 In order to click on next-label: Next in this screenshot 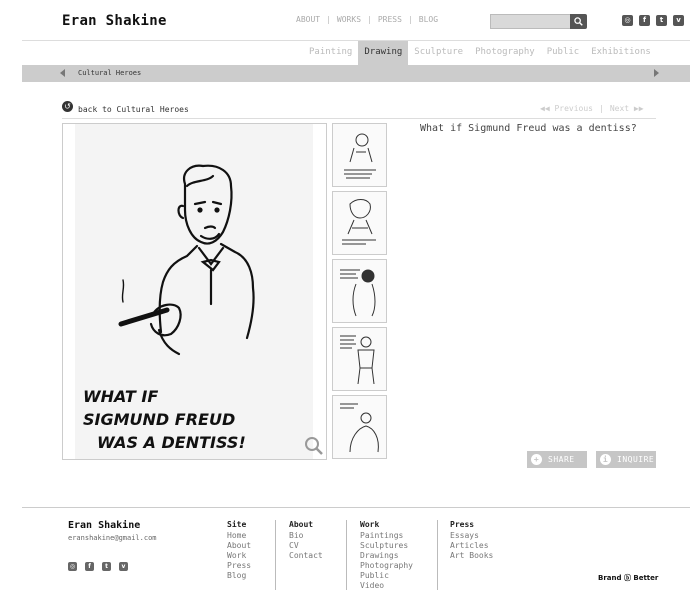, I will do `click(619, 108)`.